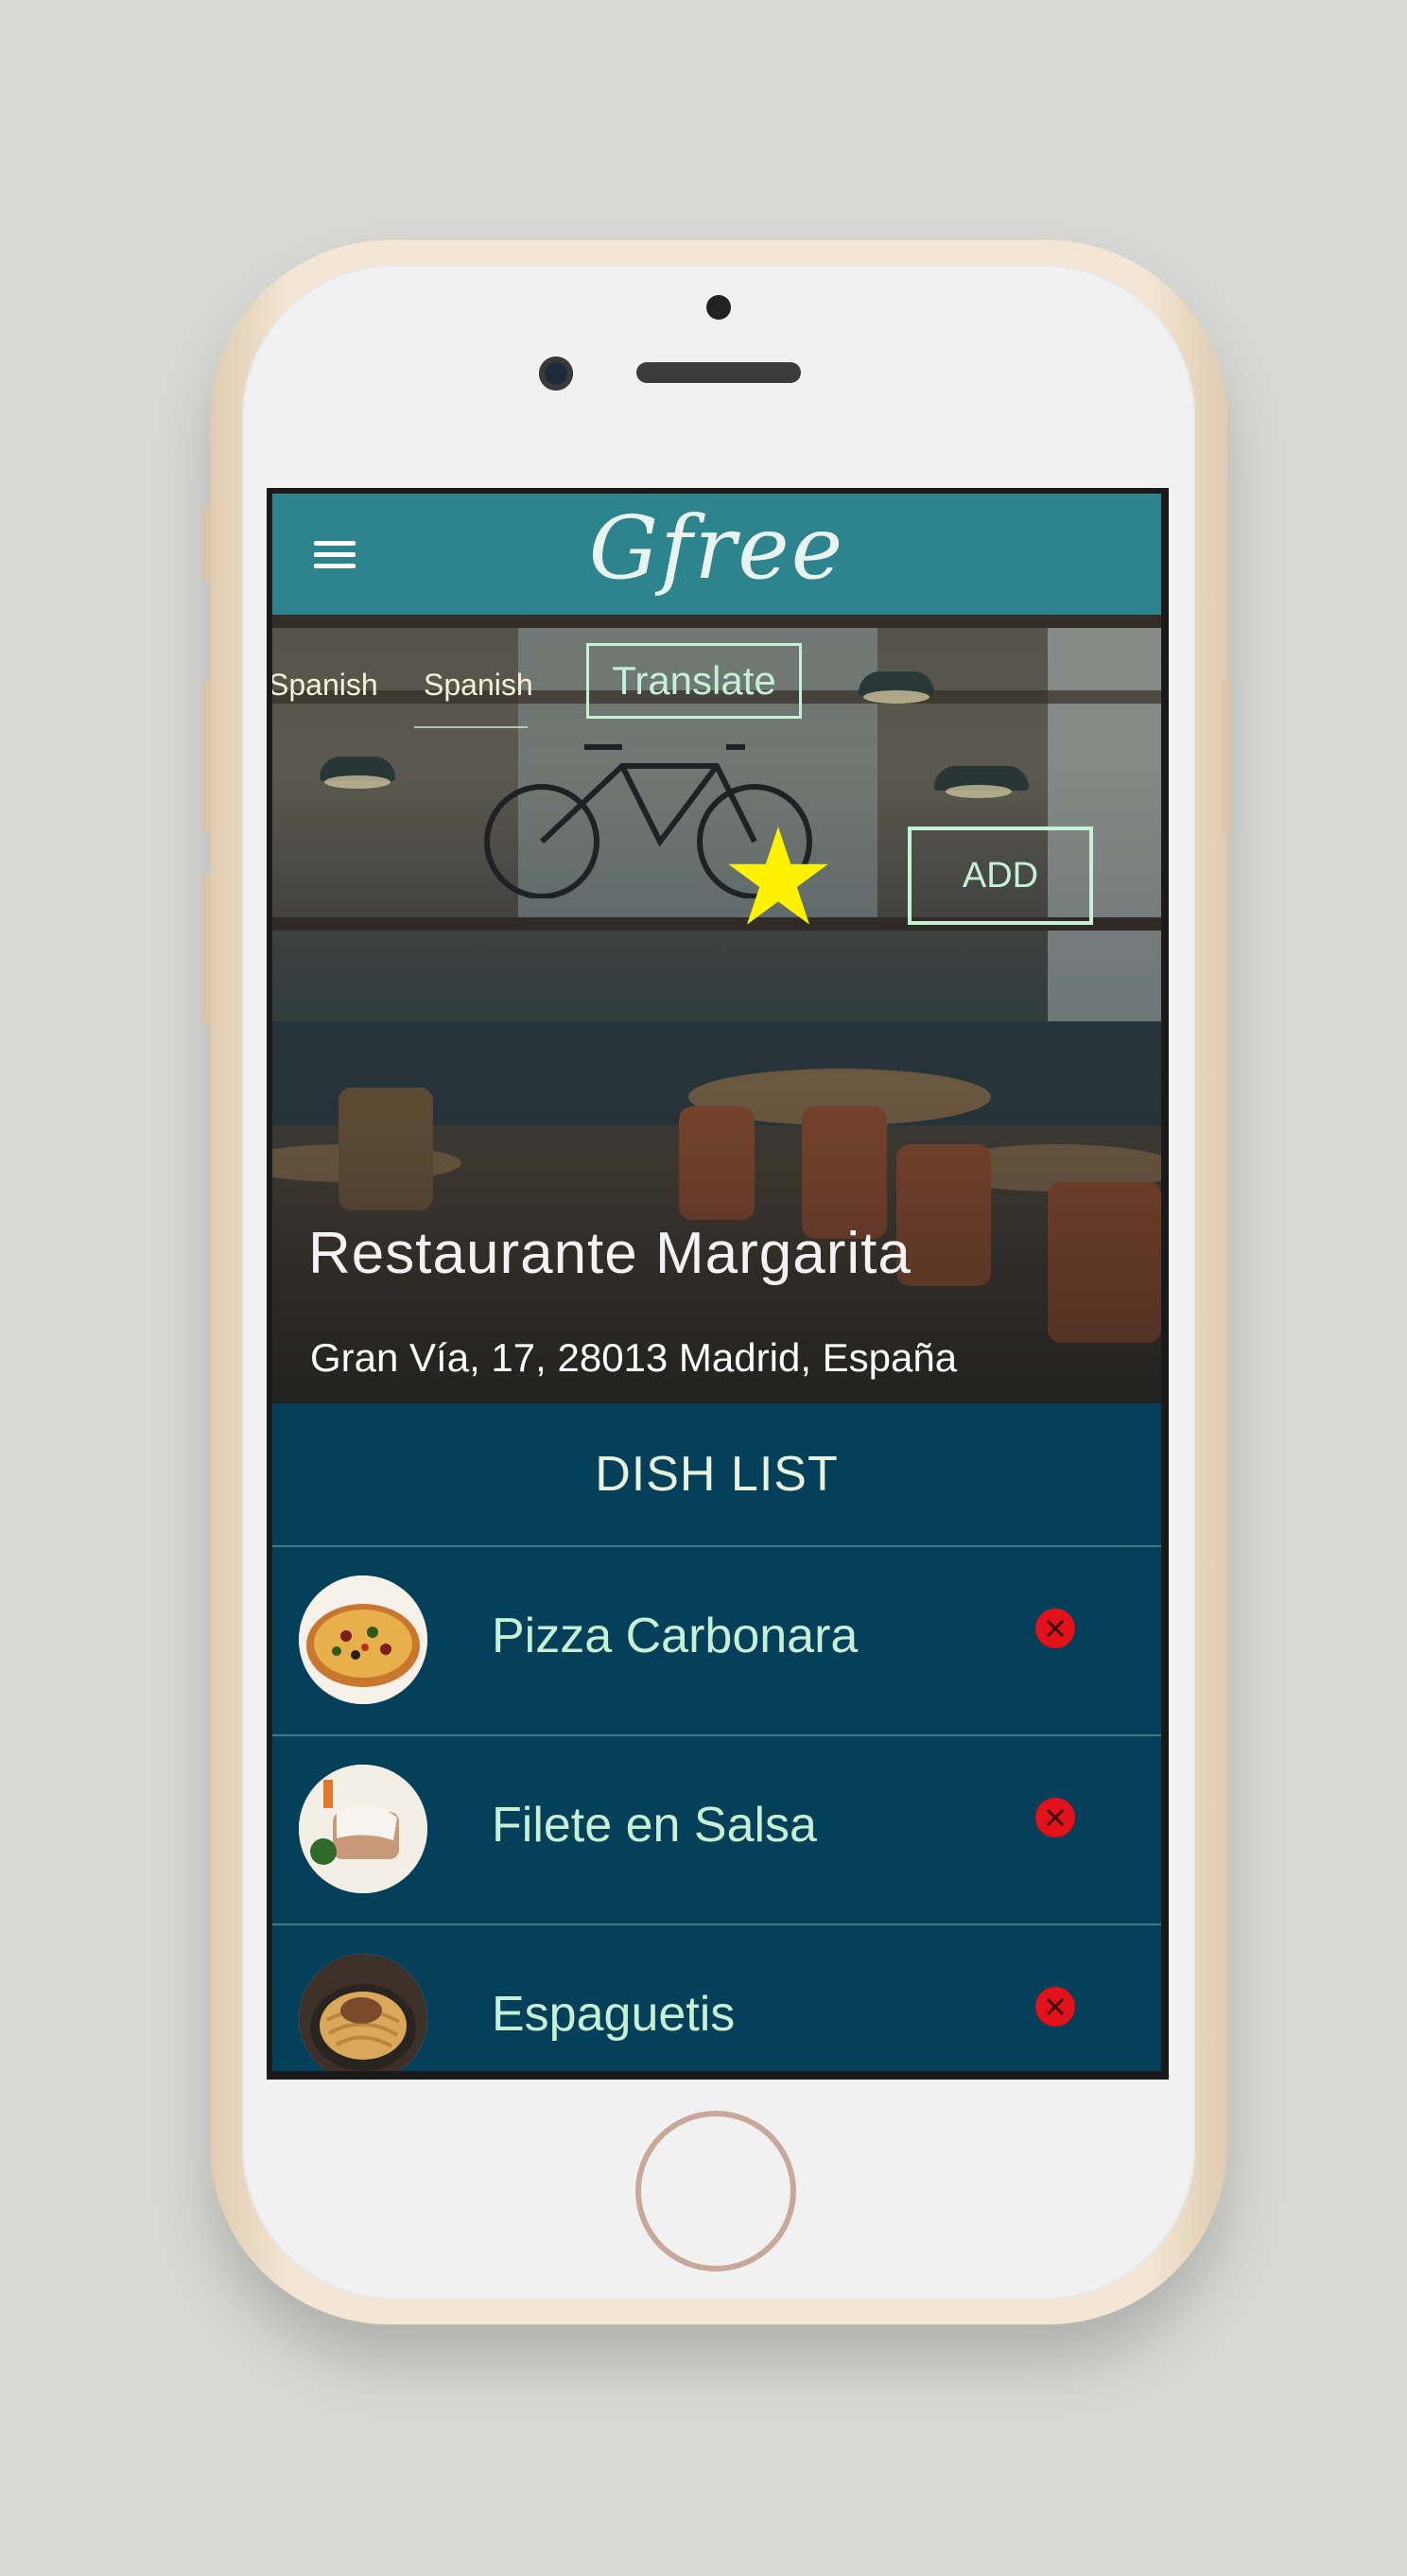 Image resolution: width=1407 pixels, height=2576 pixels. I want to click on pizza-thumbnail, so click(363, 1639).